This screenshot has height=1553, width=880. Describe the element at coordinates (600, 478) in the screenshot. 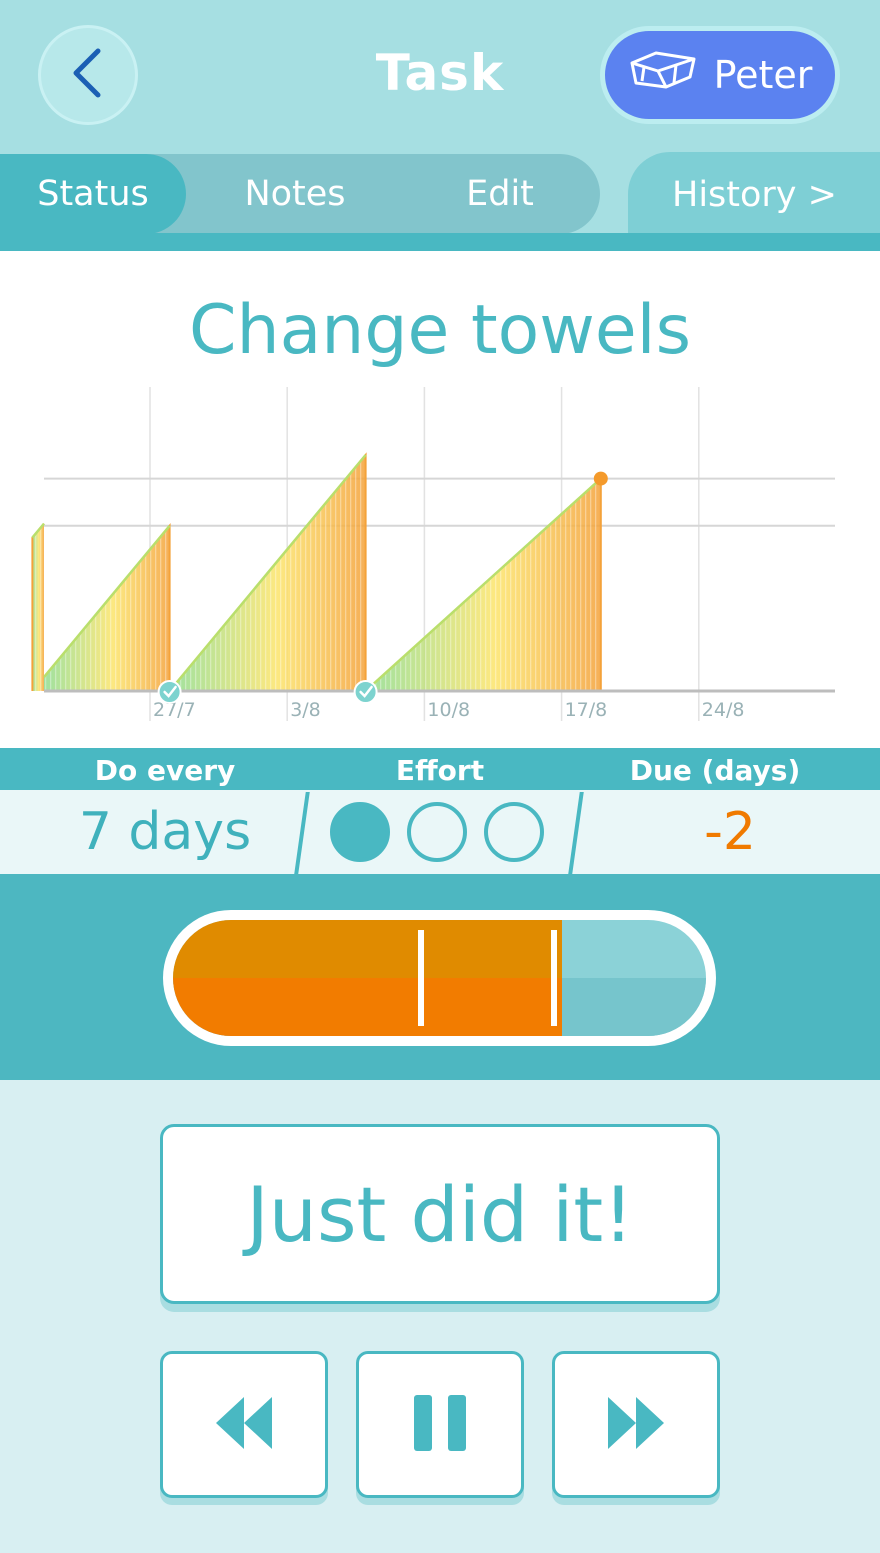

I see `current-point` at that location.